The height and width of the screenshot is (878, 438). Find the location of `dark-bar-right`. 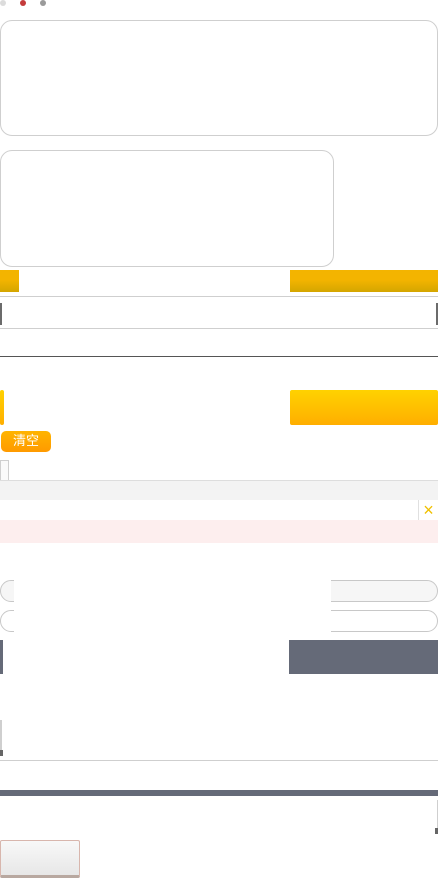

dark-bar-right is located at coordinates (363, 657).